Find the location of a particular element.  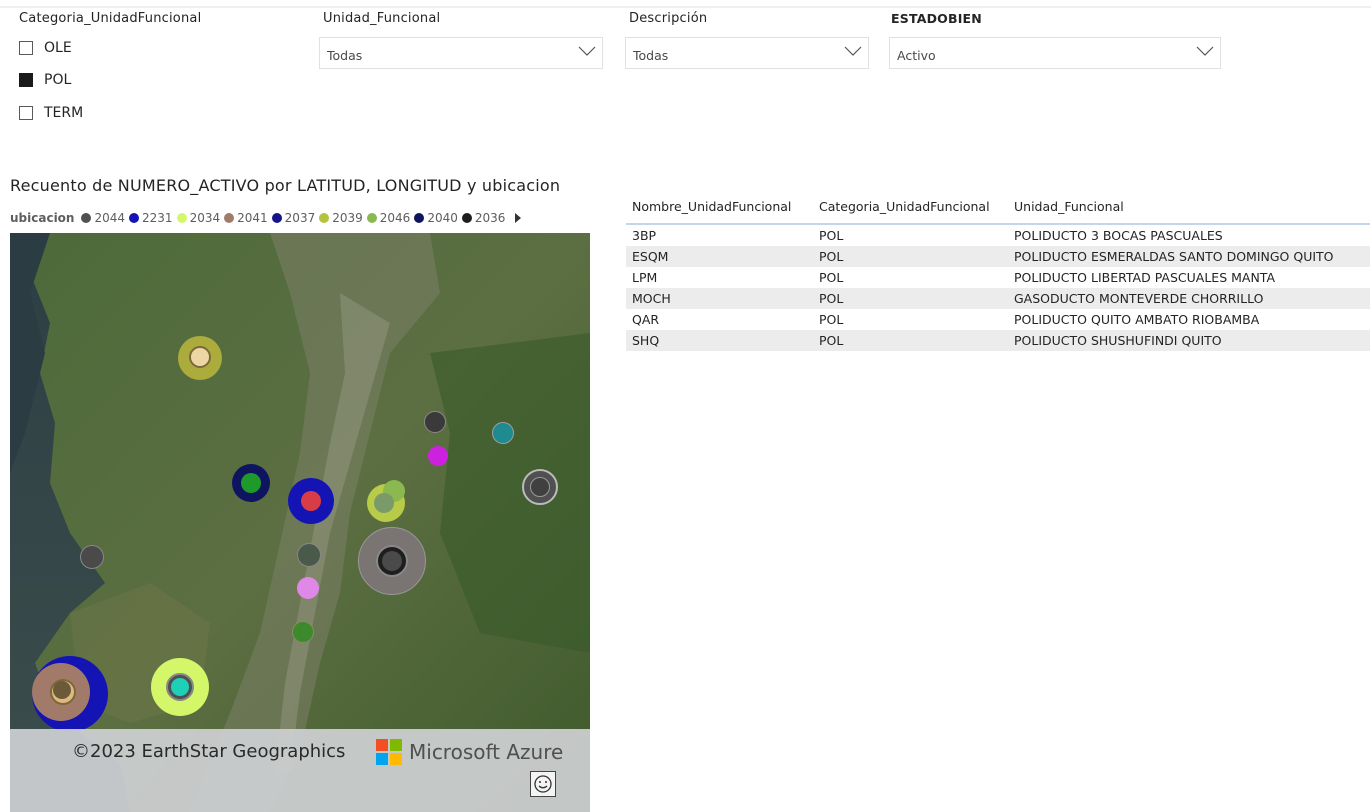

categoria-option-term: TERM is located at coordinates (51, 113).